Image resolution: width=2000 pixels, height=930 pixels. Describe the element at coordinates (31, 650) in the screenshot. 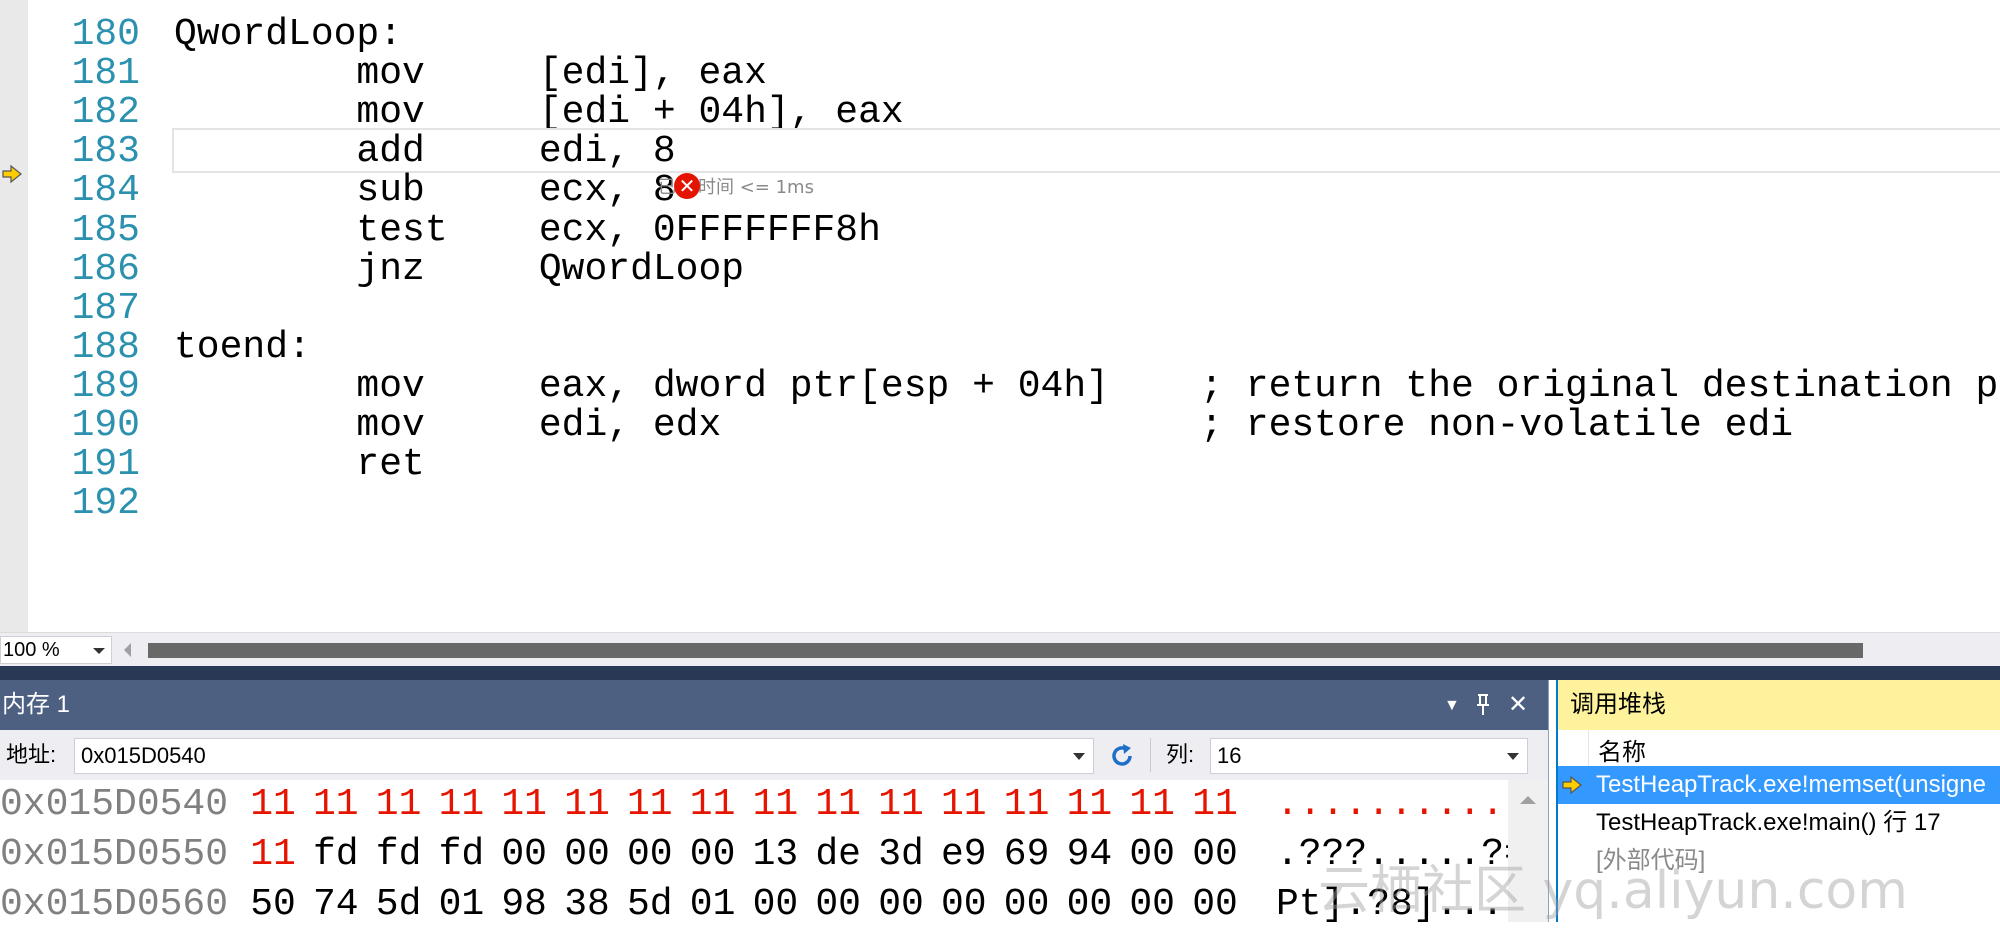

I see `zoom-value: 100 %` at that location.